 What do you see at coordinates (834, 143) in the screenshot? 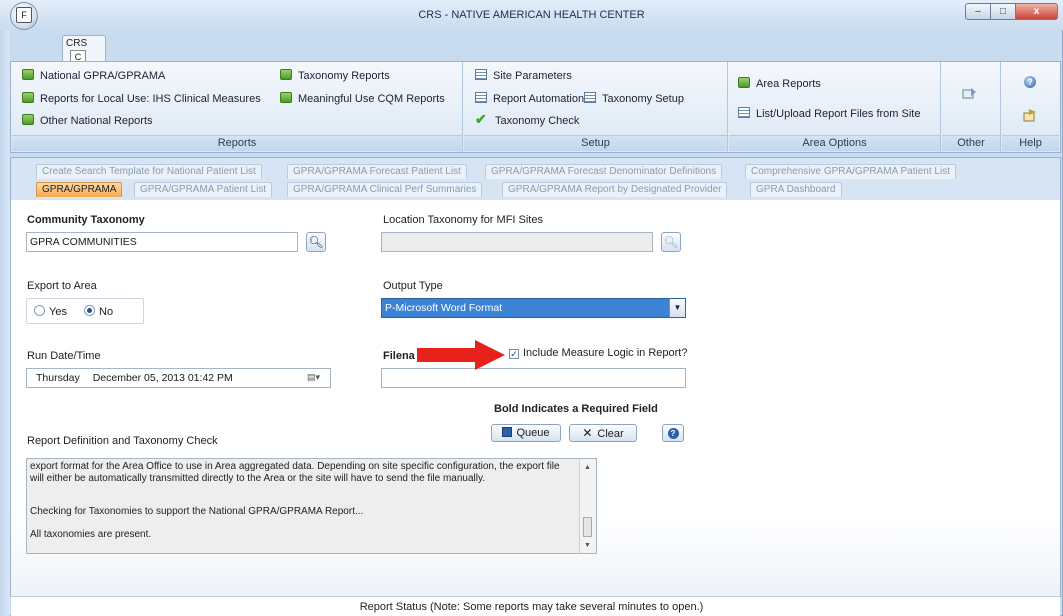
I see `ribbon-group-label-area-options: Area Options` at bounding box center [834, 143].